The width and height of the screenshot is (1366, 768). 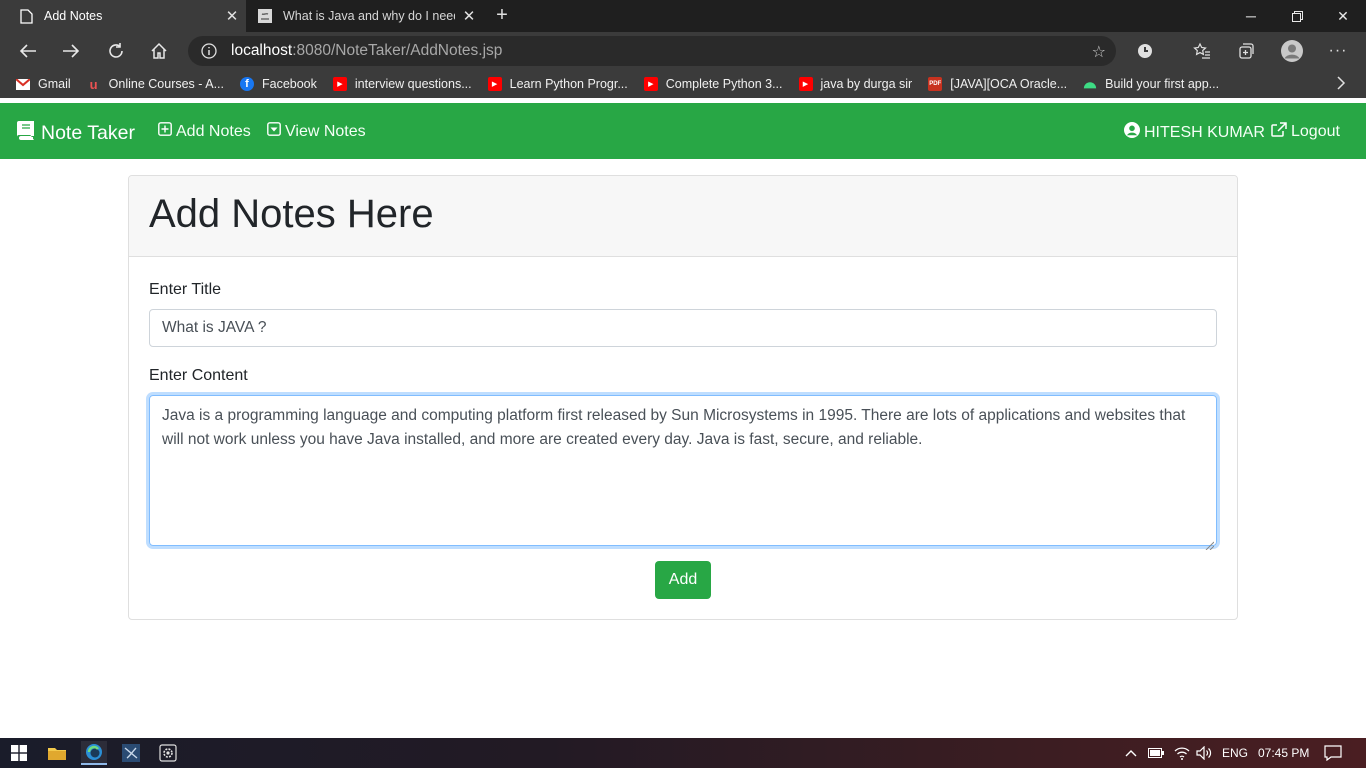 What do you see at coordinates (1292, 51) in the screenshot?
I see `profile-avatar-icon` at bounding box center [1292, 51].